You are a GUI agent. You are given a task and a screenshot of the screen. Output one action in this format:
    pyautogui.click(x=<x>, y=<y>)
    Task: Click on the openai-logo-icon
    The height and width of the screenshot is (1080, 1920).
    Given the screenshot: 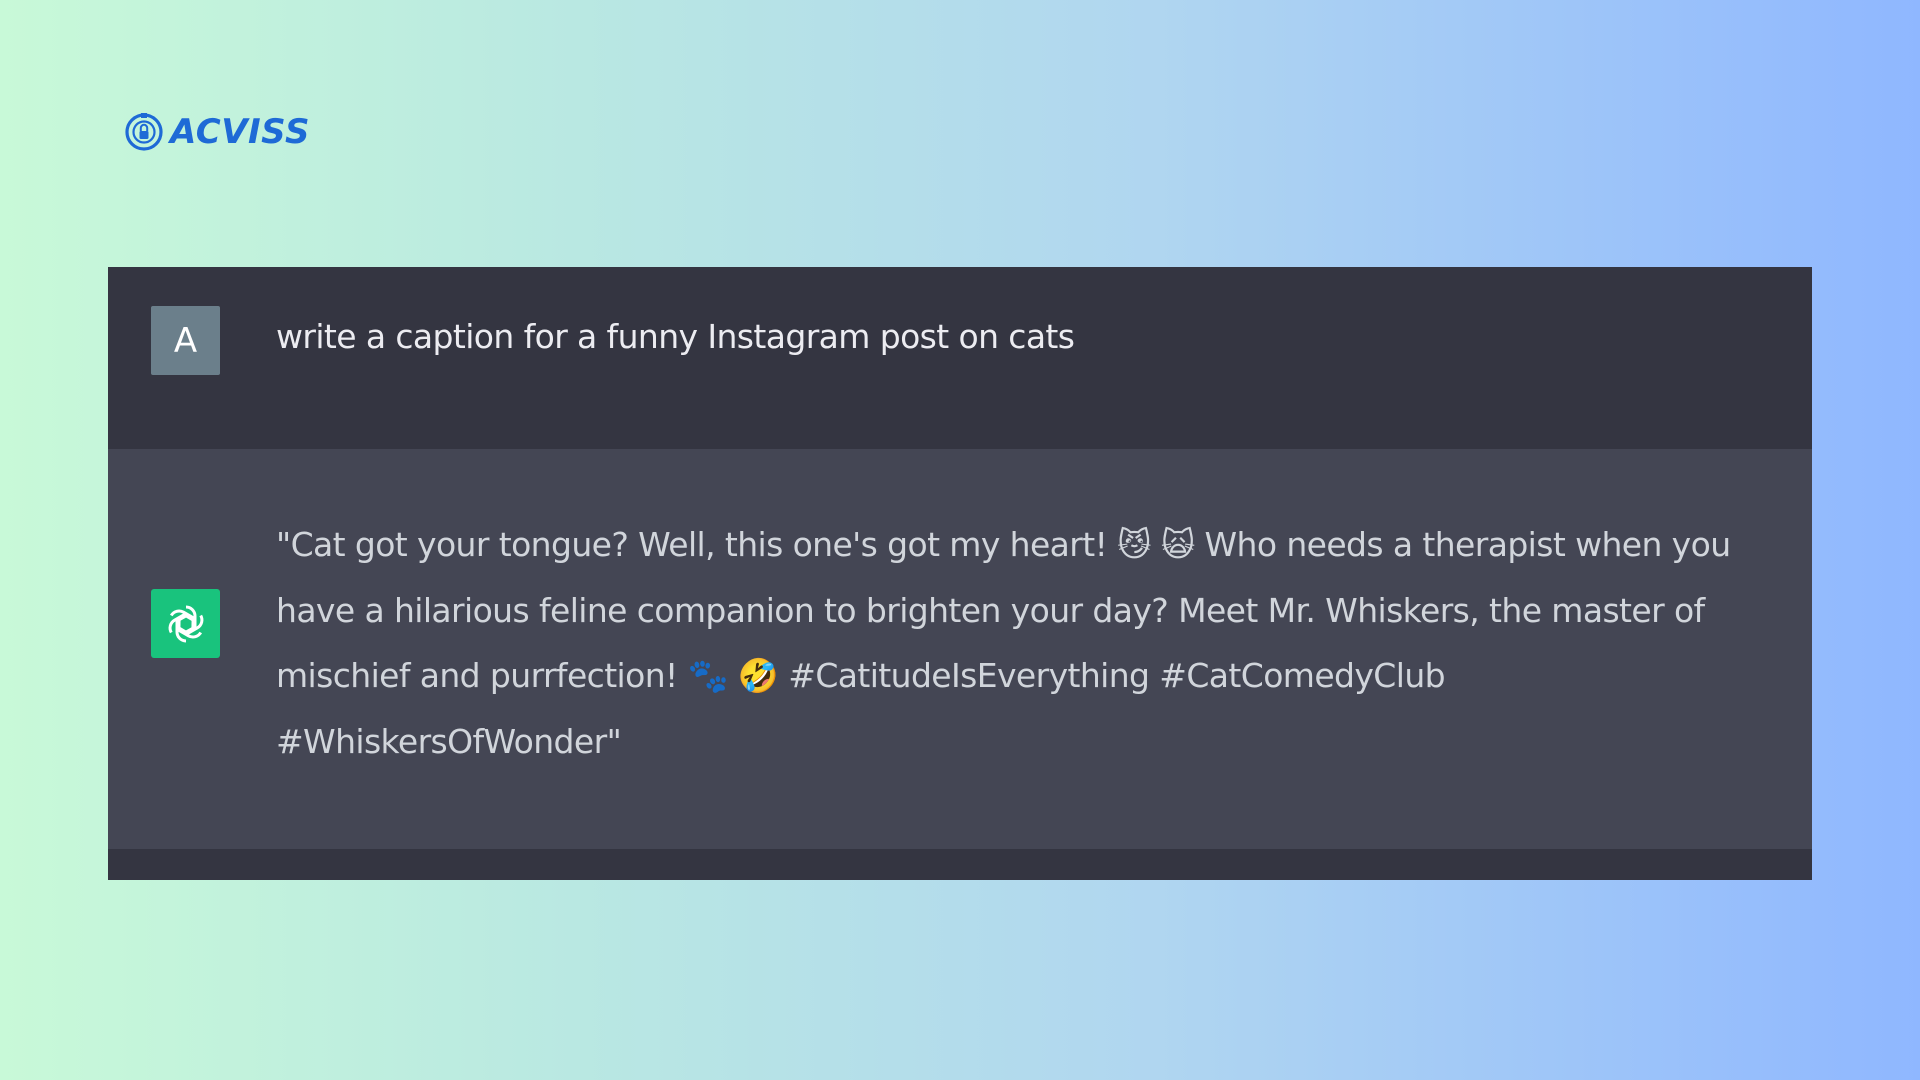 What is the action you would take?
    pyautogui.click(x=185, y=623)
    